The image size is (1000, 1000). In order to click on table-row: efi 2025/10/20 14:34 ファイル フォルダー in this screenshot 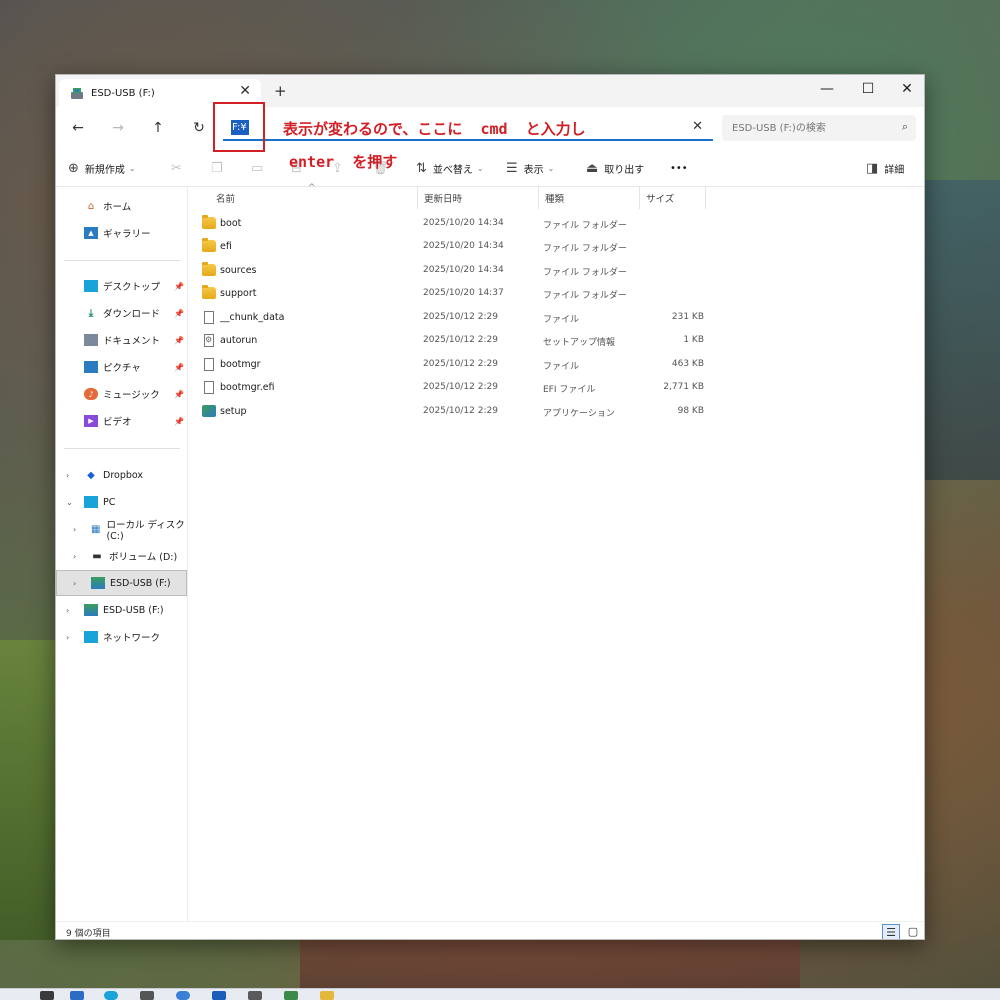, I will do `click(452, 247)`.